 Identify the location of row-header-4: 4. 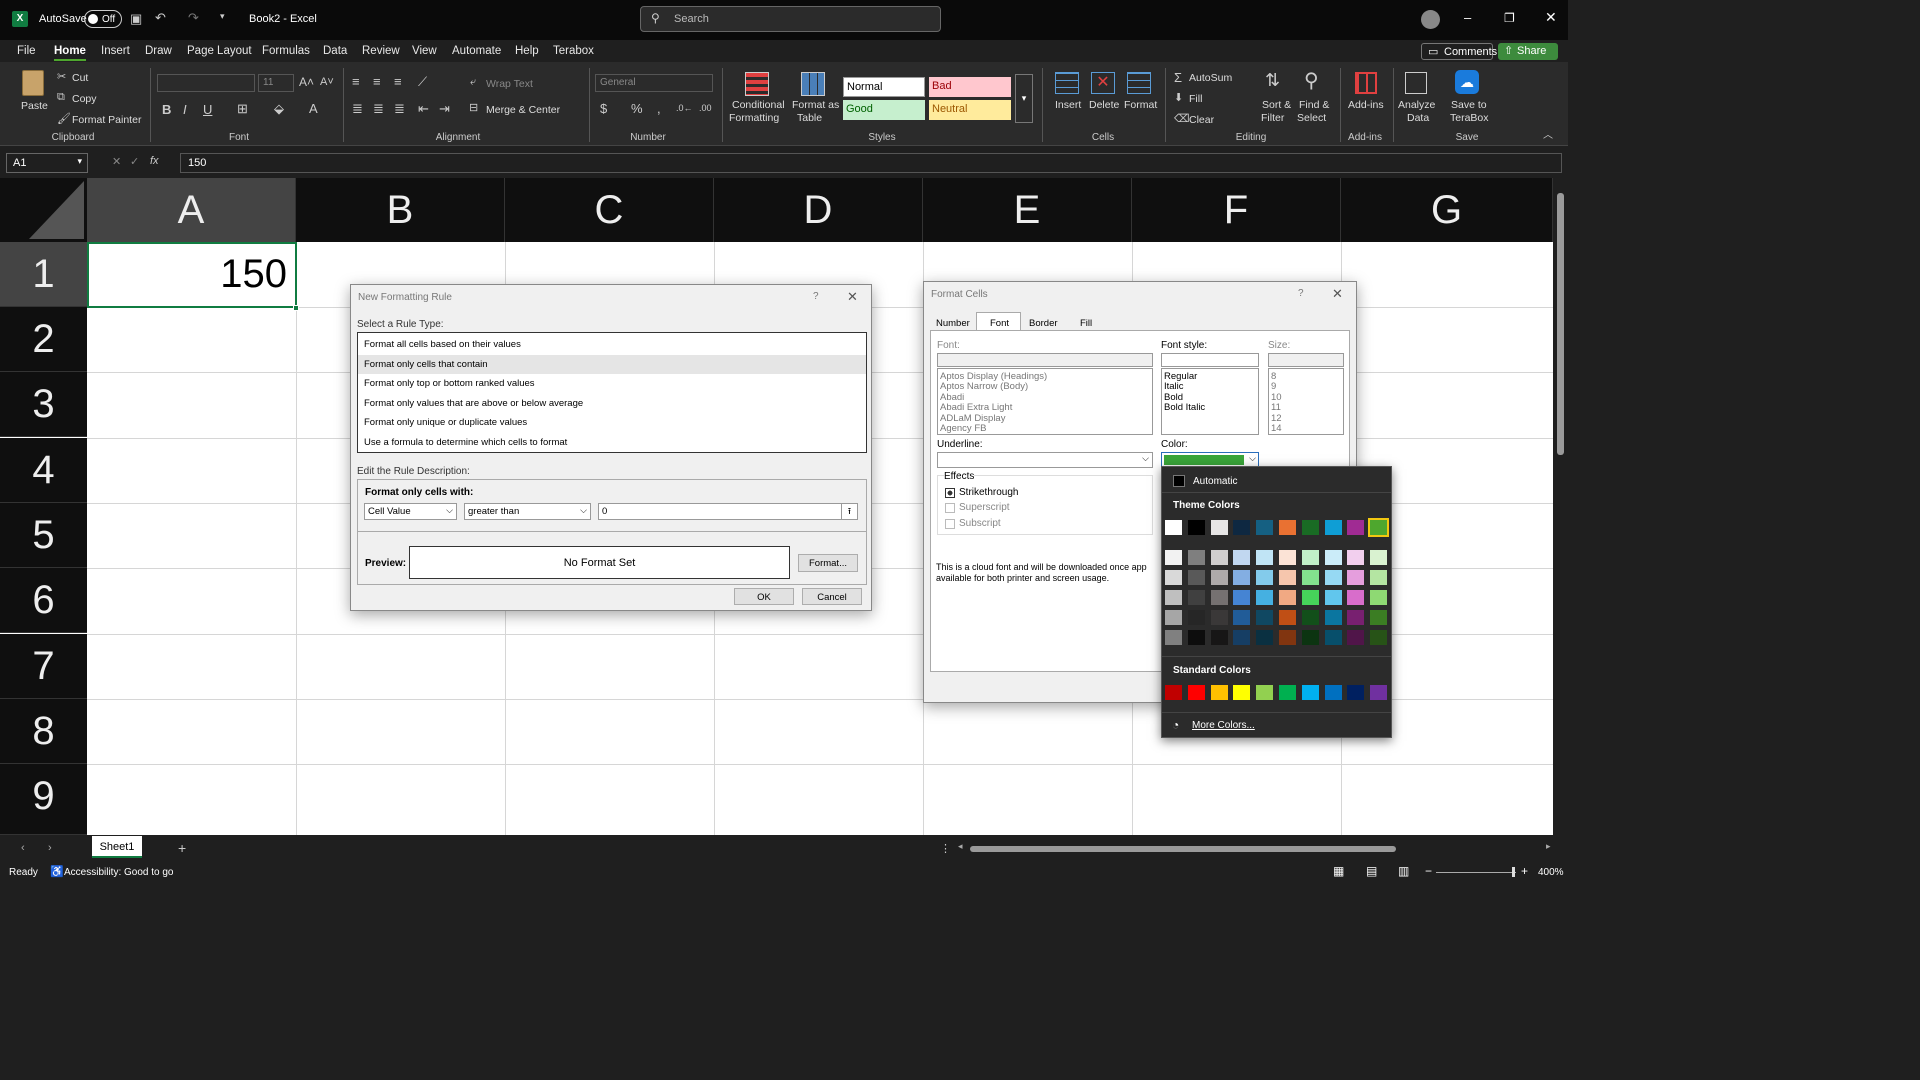
(43, 470).